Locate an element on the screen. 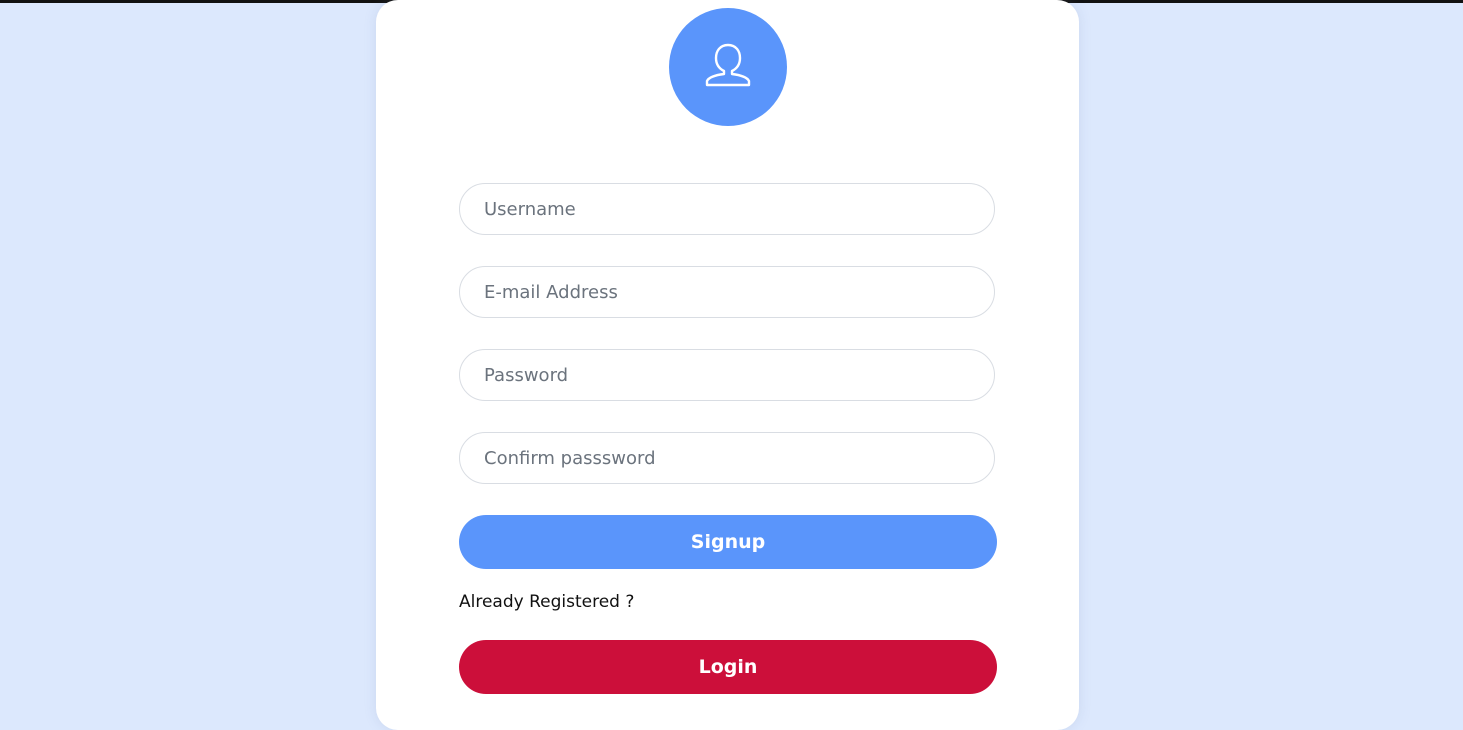  avatar is located at coordinates (728, 67).